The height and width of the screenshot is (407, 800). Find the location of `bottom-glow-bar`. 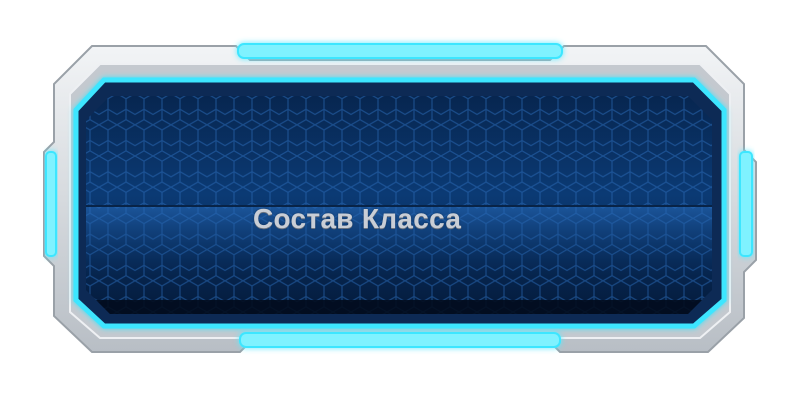

bottom-glow-bar is located at coordinates (400, 340).